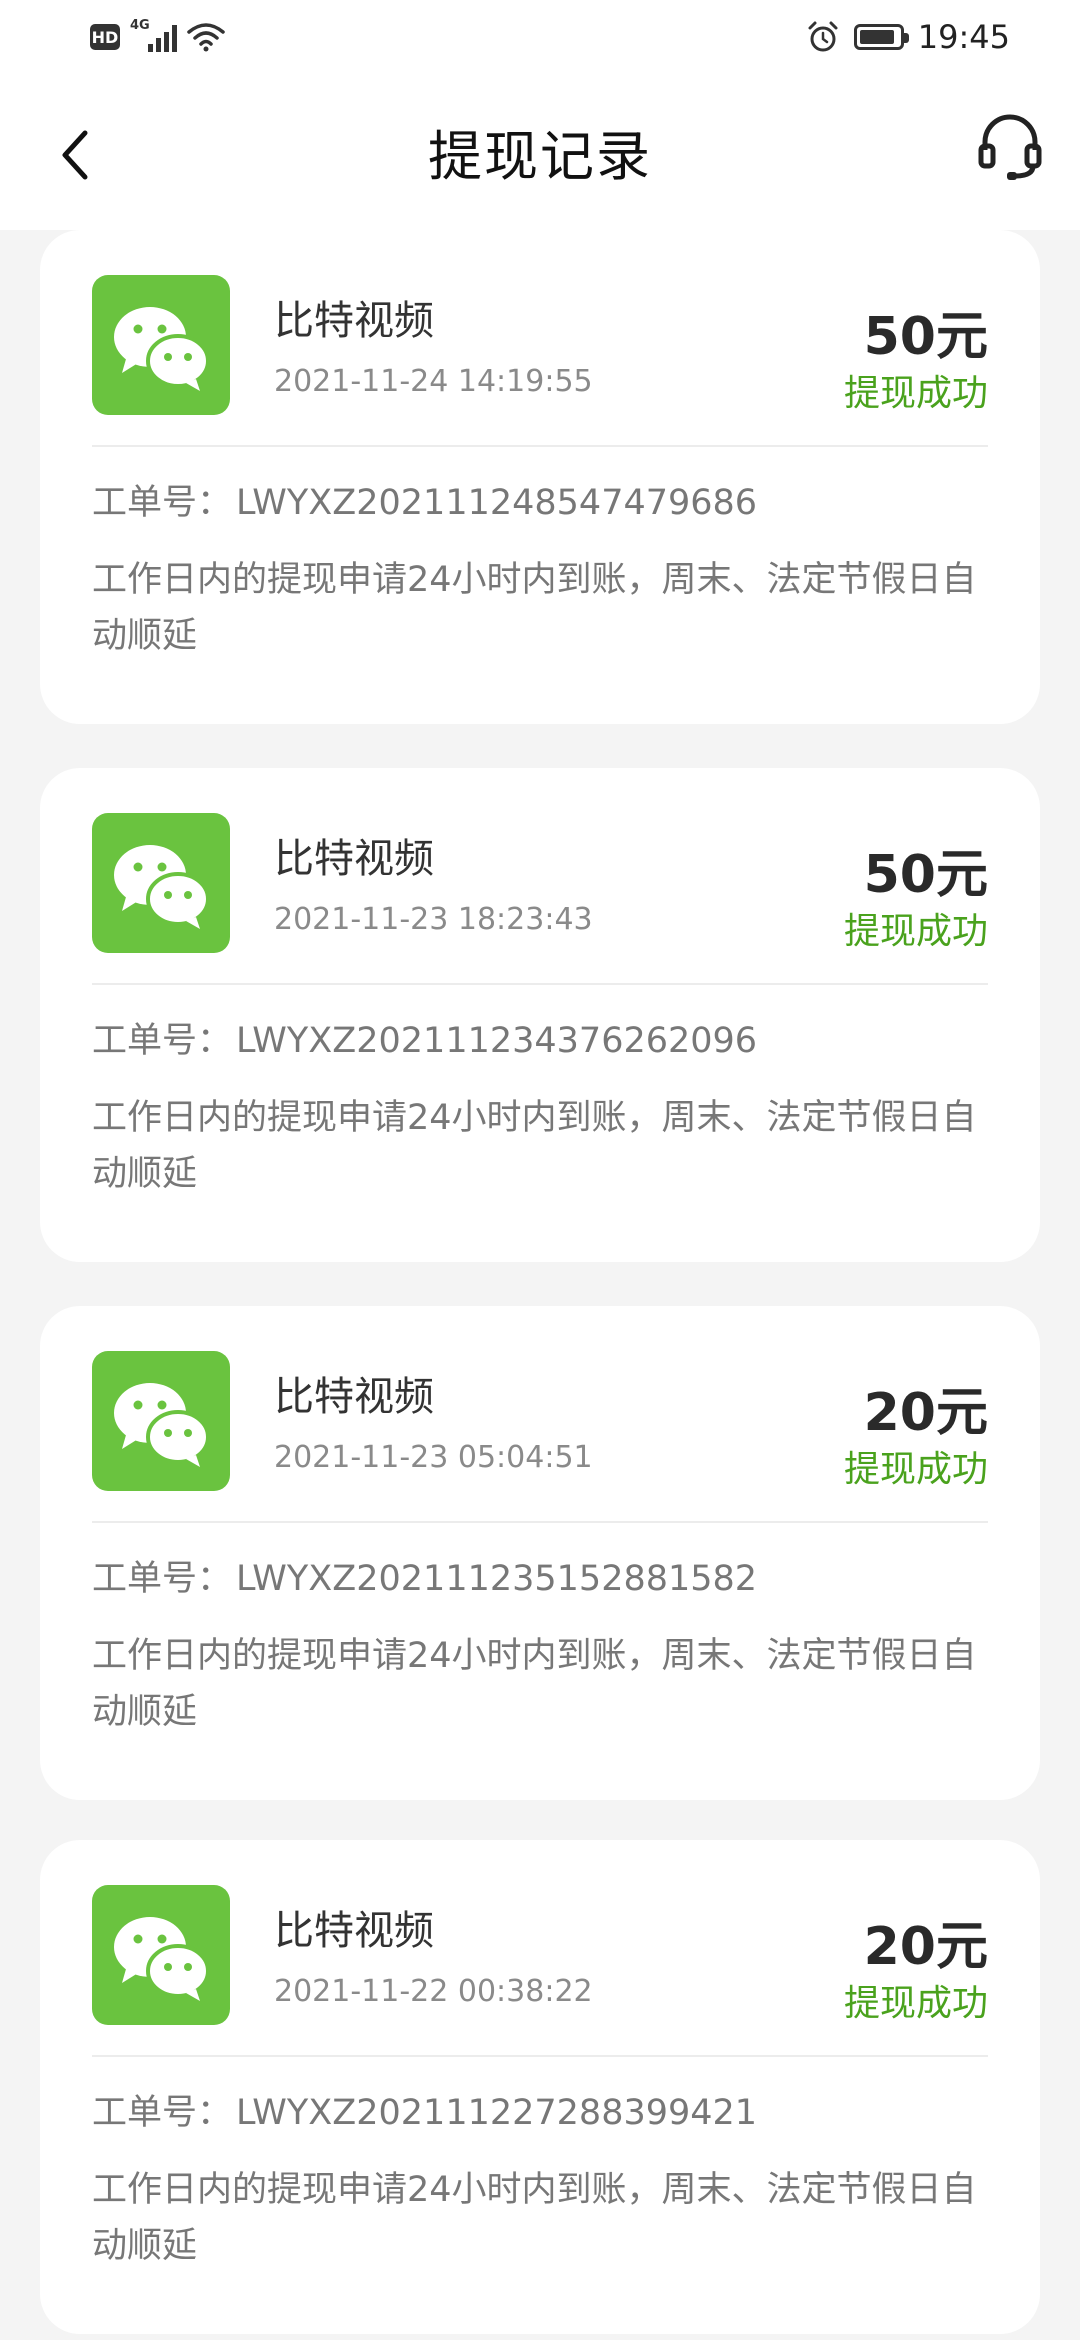 The image size is (1080, 2340). I want to click on record-time: 2021-11-24 14:19:55, so click(433, 381).